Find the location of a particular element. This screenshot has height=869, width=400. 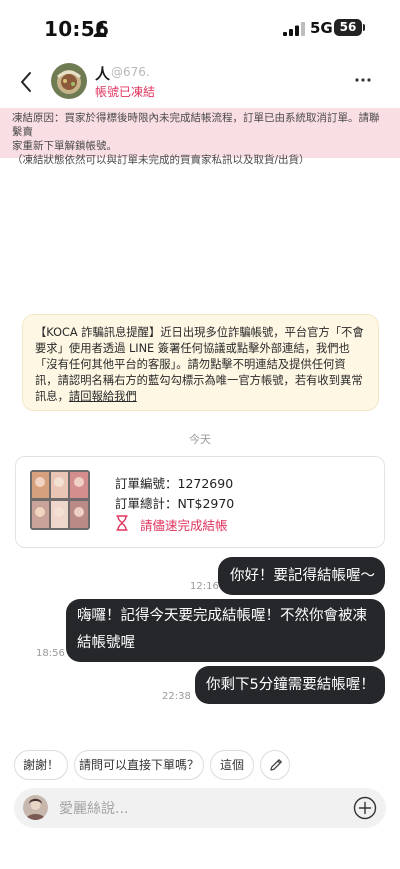

user-handle: @676. is located at coordinates (130, 72).